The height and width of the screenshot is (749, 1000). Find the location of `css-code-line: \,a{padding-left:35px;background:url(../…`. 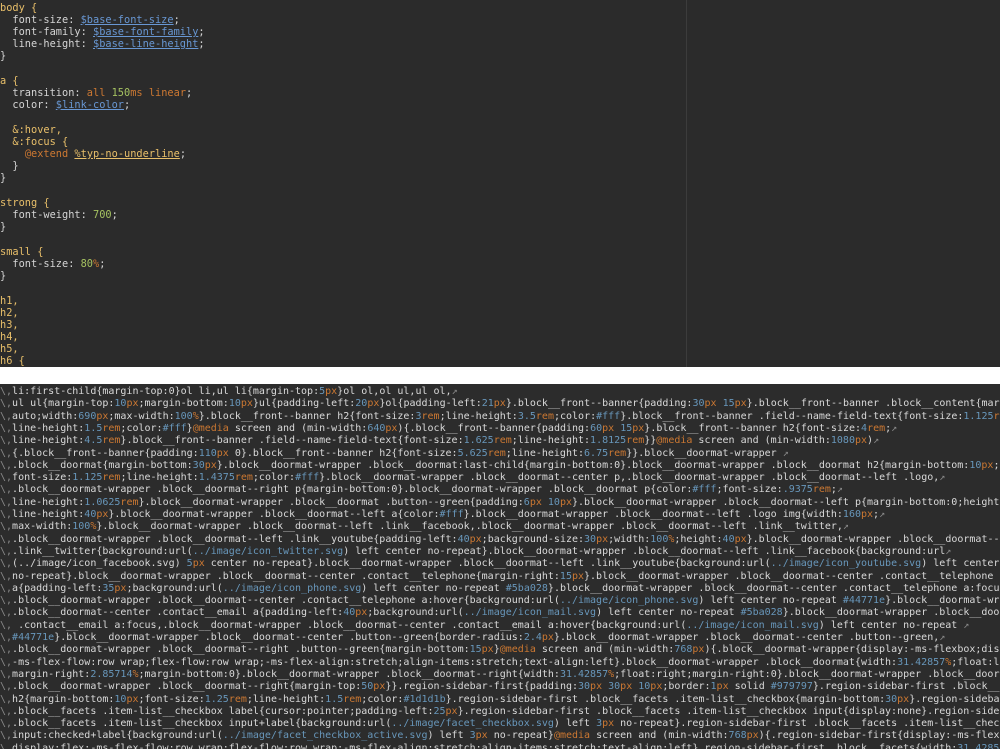

css-code-line: \,a{padding-left:35px;background:url(../… is located at coordinates (500, 588).